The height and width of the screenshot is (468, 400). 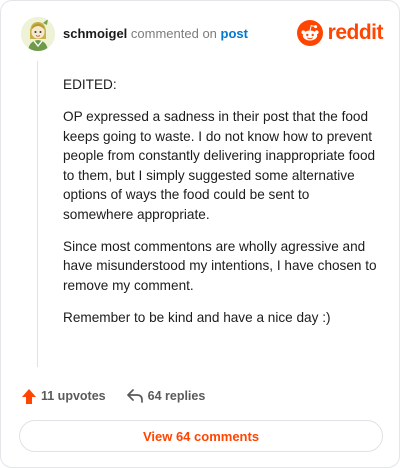 I want to click on replies-button: 64 replies, so click(x=166, y=396).